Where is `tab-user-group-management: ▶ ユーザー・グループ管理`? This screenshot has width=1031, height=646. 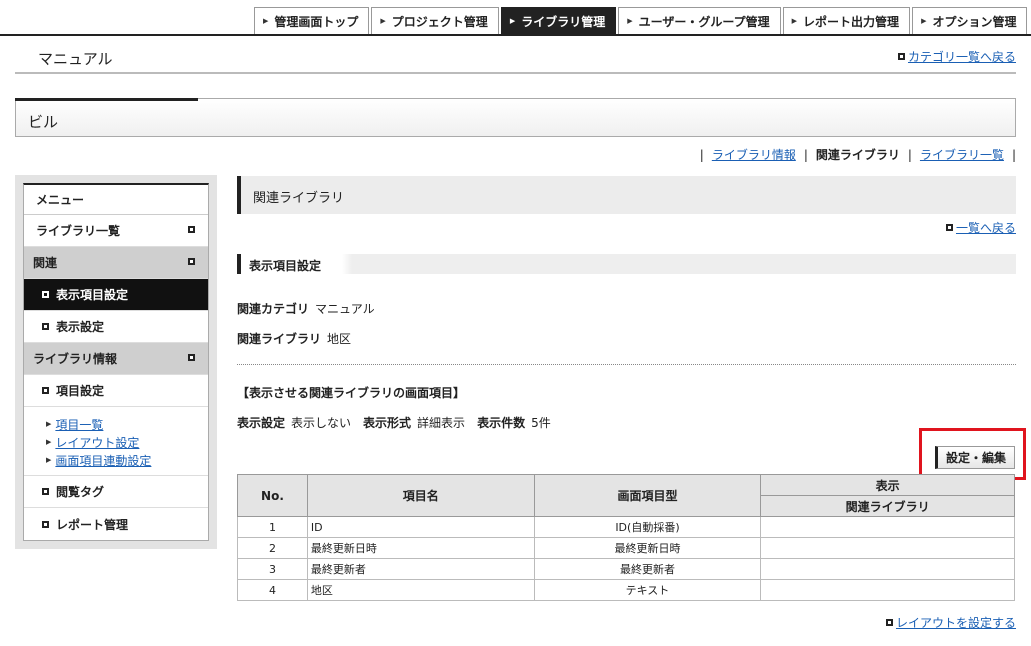
tab-user-group-management: ▶ ユーザー・グループ管理 is located at coordinates (699, 20).